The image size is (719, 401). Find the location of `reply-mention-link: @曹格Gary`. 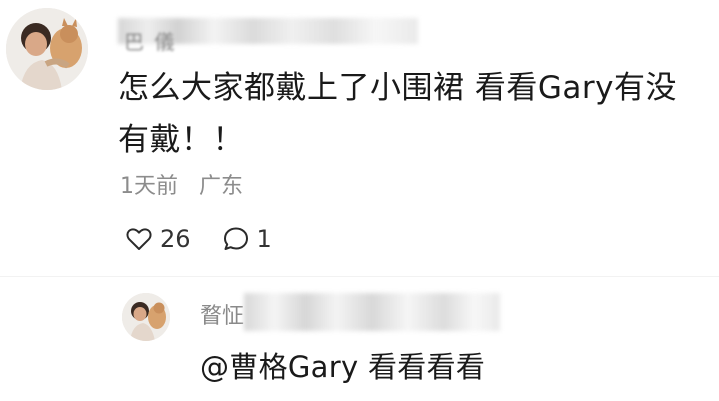

reply-mention-link: @曹格Gary is located at coordinates (279, 367).